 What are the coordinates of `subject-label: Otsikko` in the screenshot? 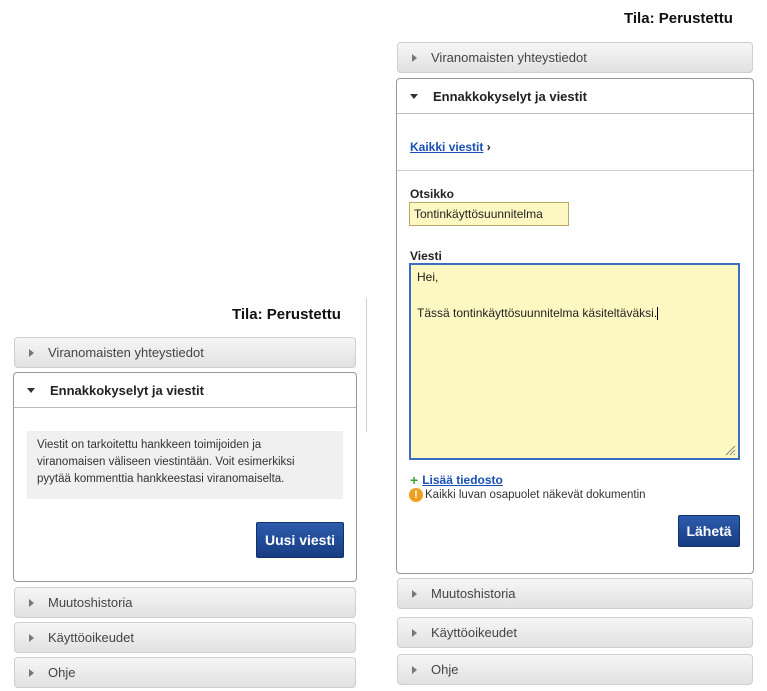 It's located at (432, 194).